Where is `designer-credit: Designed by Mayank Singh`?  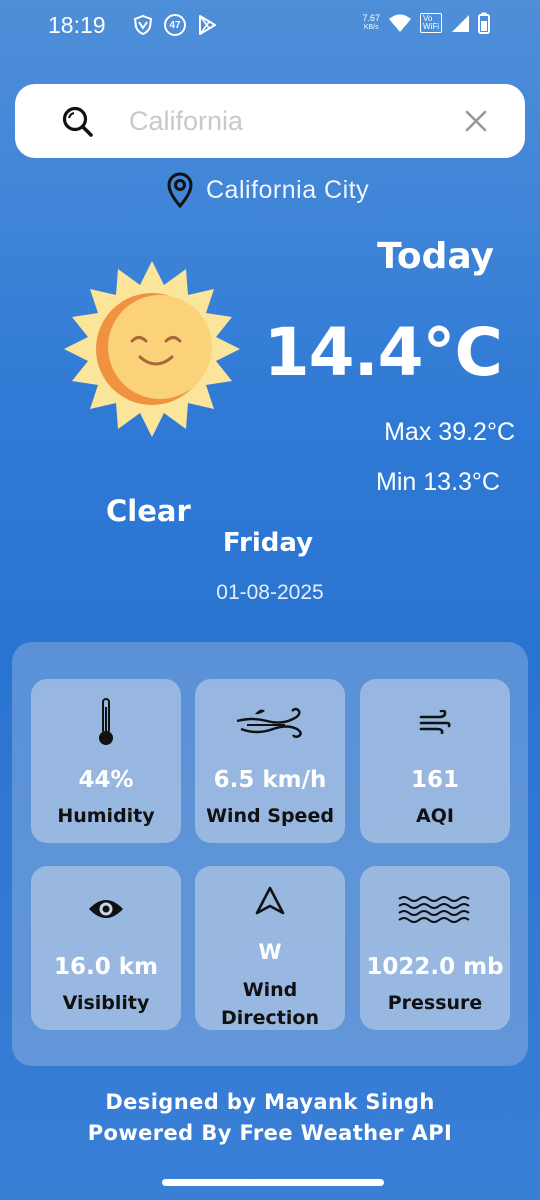 designer-credit: Designed by Mayank Singh is located at coordinates (270, 1102).